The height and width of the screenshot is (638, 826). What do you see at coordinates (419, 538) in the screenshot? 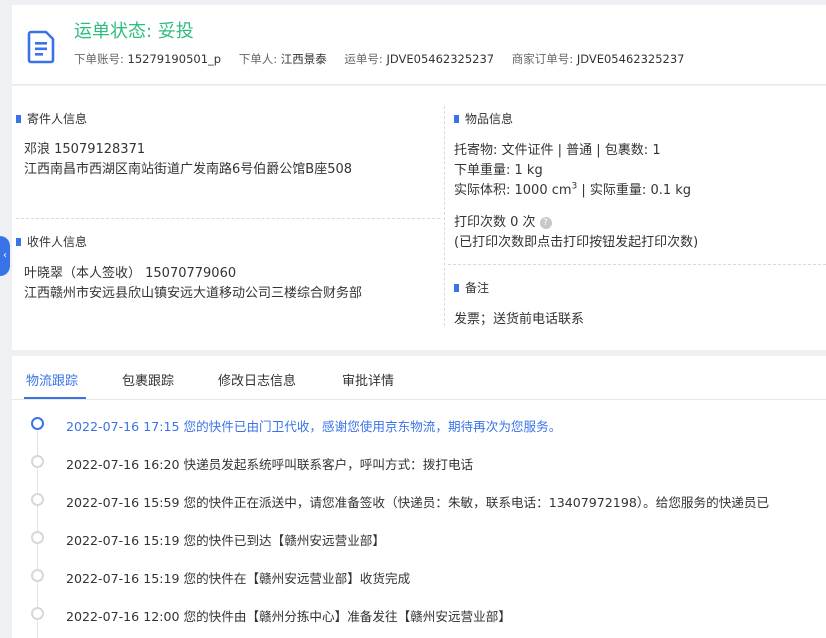
I see `timeline-item: 2022-07-16 15:19 您的快件已到达【赣州安远营业部】` at bounding box center [419, 538].